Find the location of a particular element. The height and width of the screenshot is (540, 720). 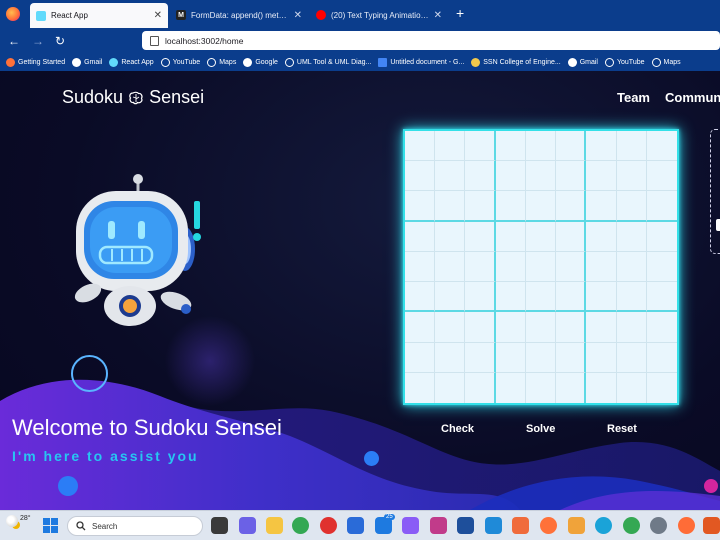

url-text: localhost:3002/home is located at coordinates (204, 41).